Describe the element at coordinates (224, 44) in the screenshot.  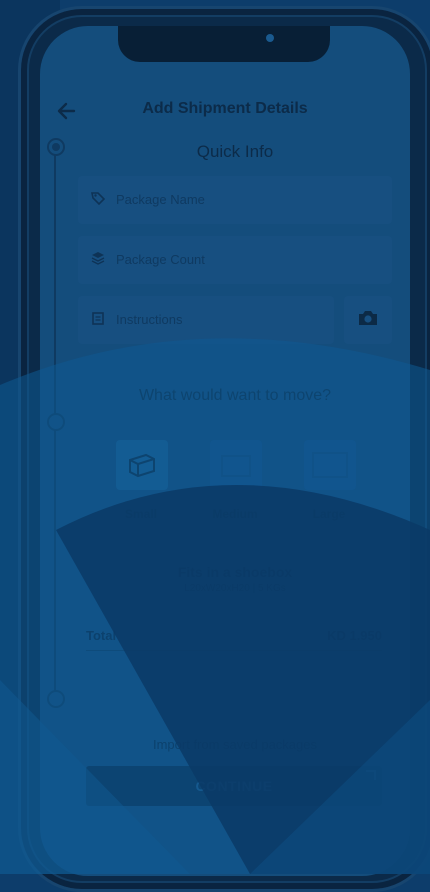
I see `phone-notch` at that location.